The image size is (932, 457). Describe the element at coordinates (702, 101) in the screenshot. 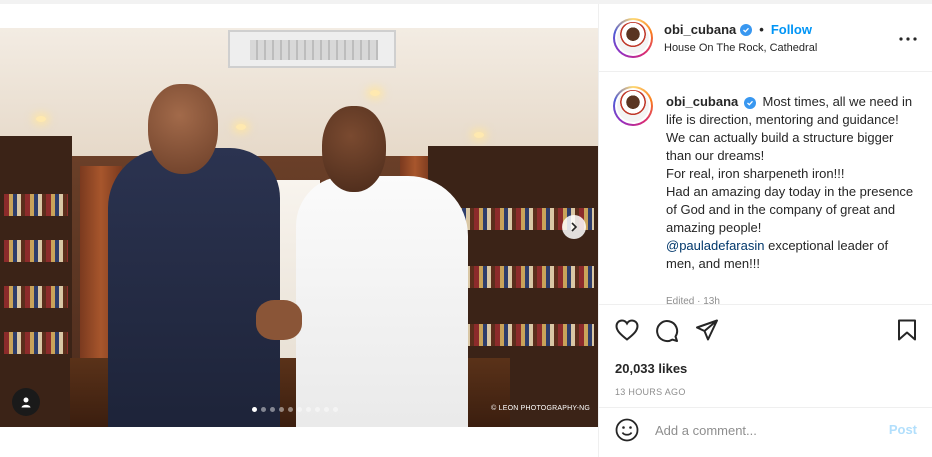

I see `caption-username: obi_cubana` at that location.